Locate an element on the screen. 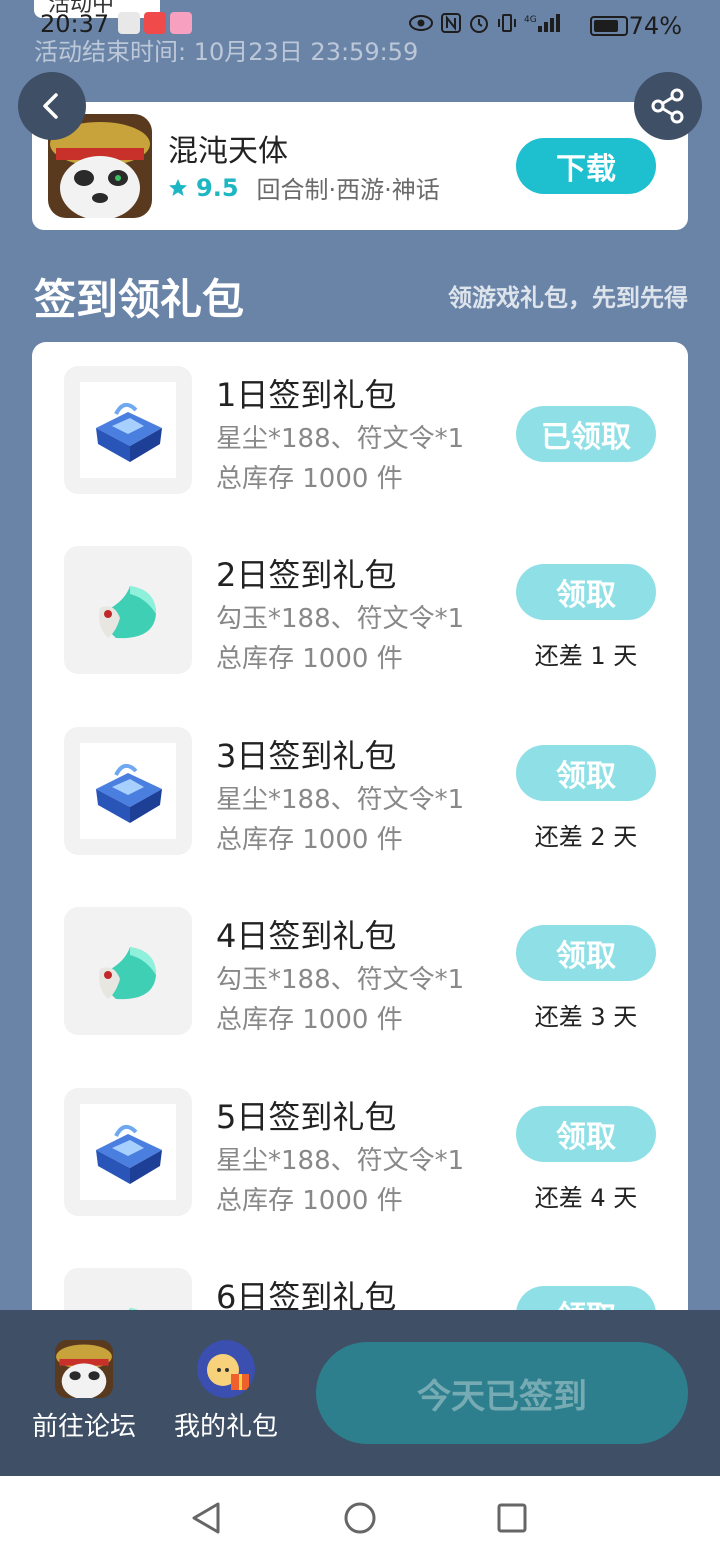  square-recents-icon is located at coordinates (512, 1518).